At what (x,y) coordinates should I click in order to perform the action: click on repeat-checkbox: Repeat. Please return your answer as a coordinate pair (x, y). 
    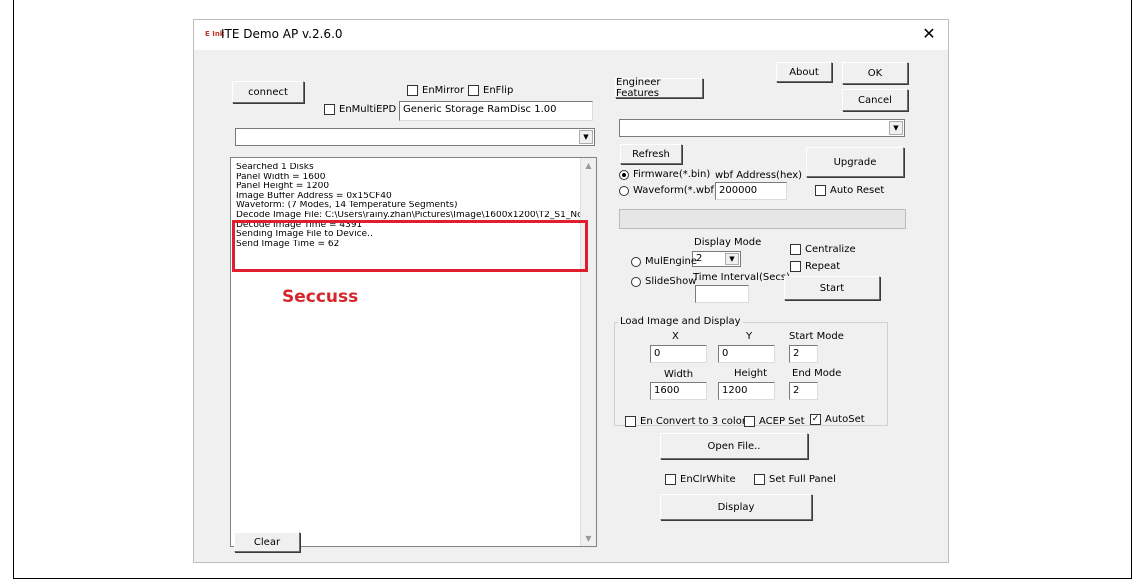
    Looking at the image, I should click on (815, 266).